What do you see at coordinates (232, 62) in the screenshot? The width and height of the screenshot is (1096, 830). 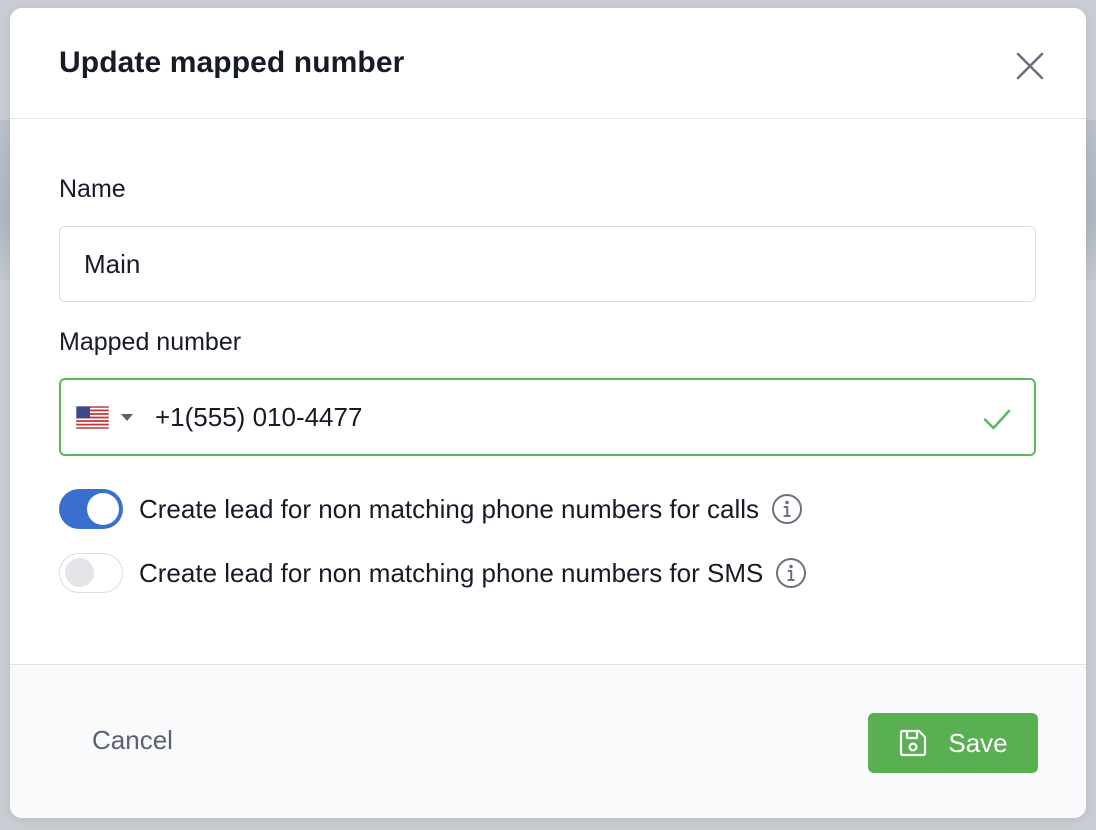 I see `dialog-title: Update mapped number` at bounding box center [232, 62].